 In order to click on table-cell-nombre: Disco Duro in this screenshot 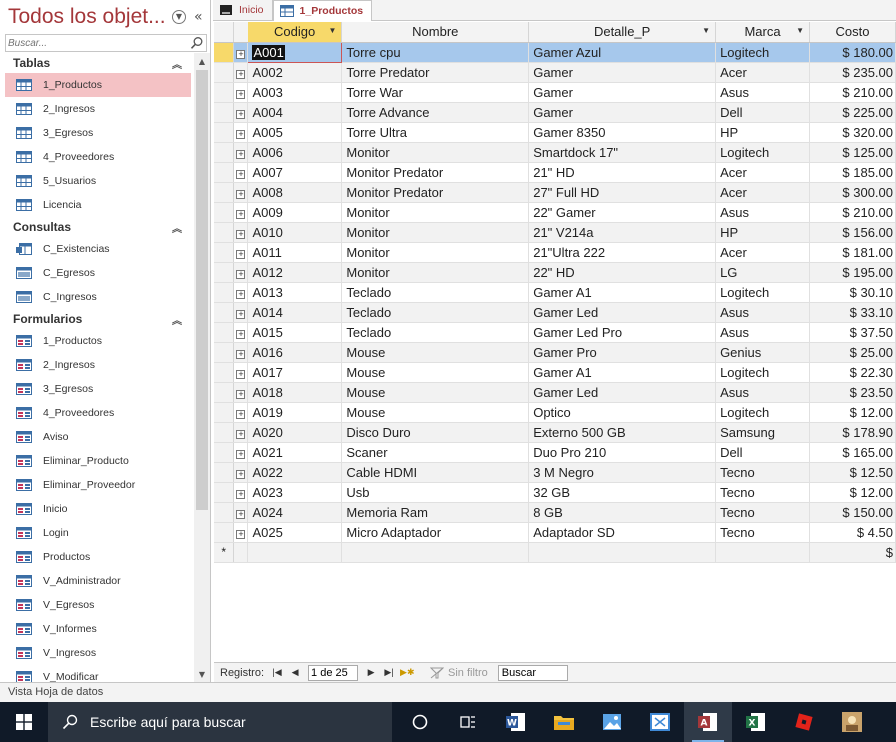, I will do `click(435, 432)`.